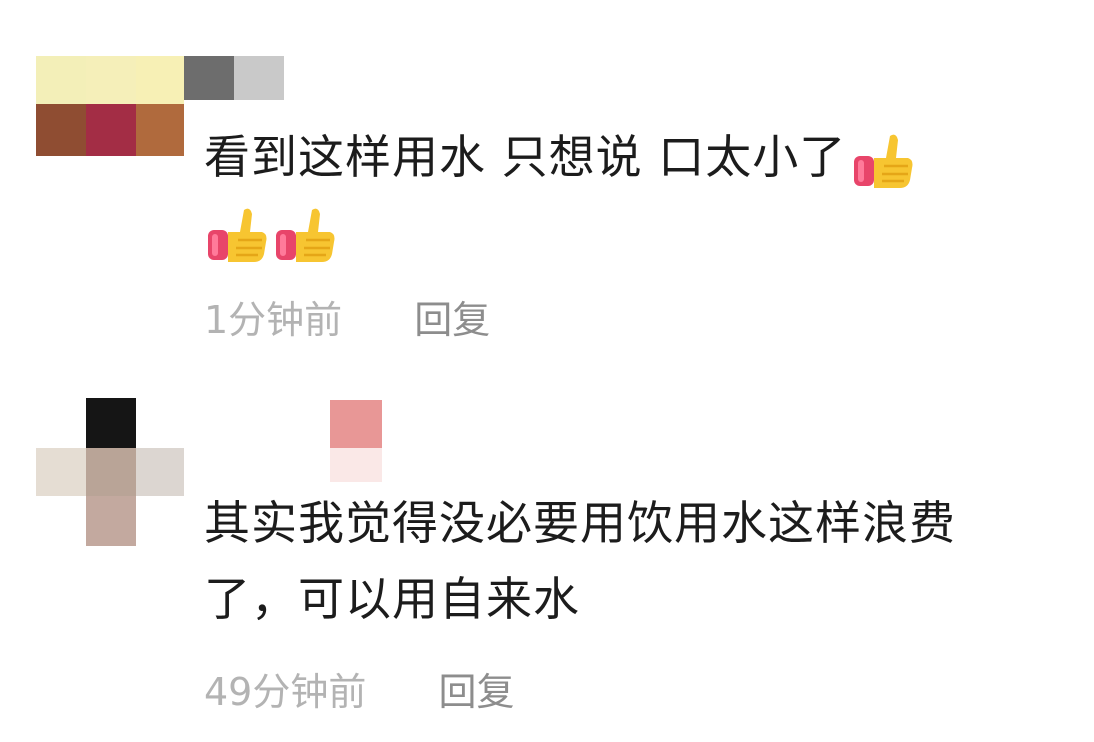 The width and height of the screenshot is (1094, 742). Describe the element at coordinates (580, 523) in the screenshot. I see `comment-text-line: 其实我觉得没必要用饮用水这样浪费` at that location.